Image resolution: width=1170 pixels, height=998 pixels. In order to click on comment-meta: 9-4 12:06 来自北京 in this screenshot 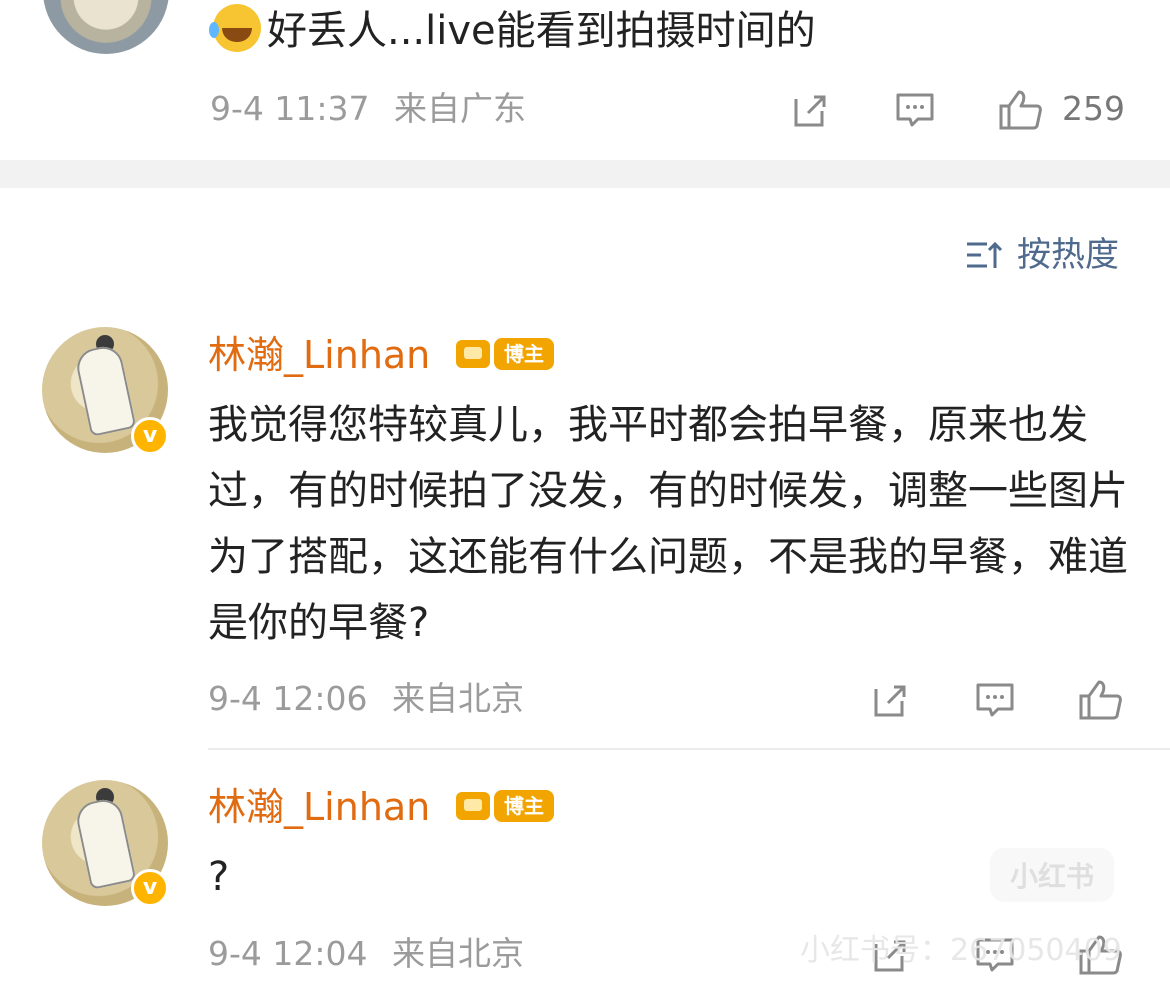, I will do `click(366, 699)`.